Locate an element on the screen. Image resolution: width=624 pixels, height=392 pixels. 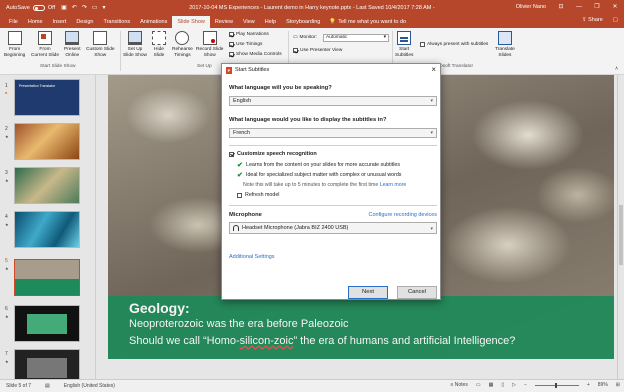
tab-insert: Insert is located at coordinates (60, 22).